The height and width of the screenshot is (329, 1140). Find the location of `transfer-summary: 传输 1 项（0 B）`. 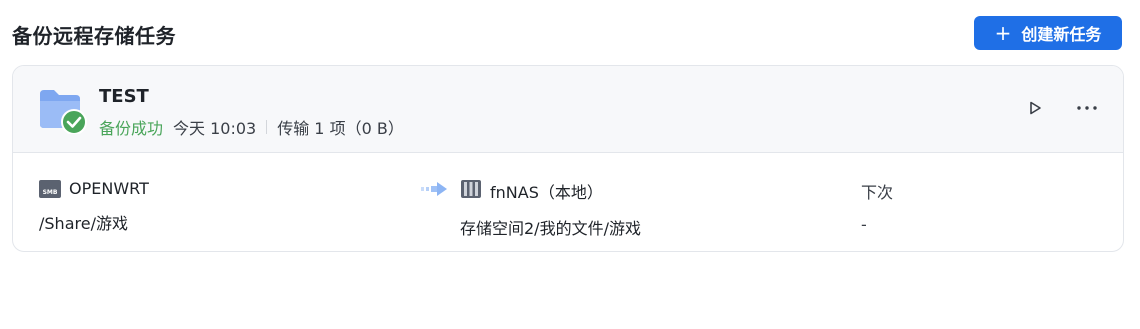

transfer-summary: 传输 1 项（0 B） is located at coordinates (340, 128).